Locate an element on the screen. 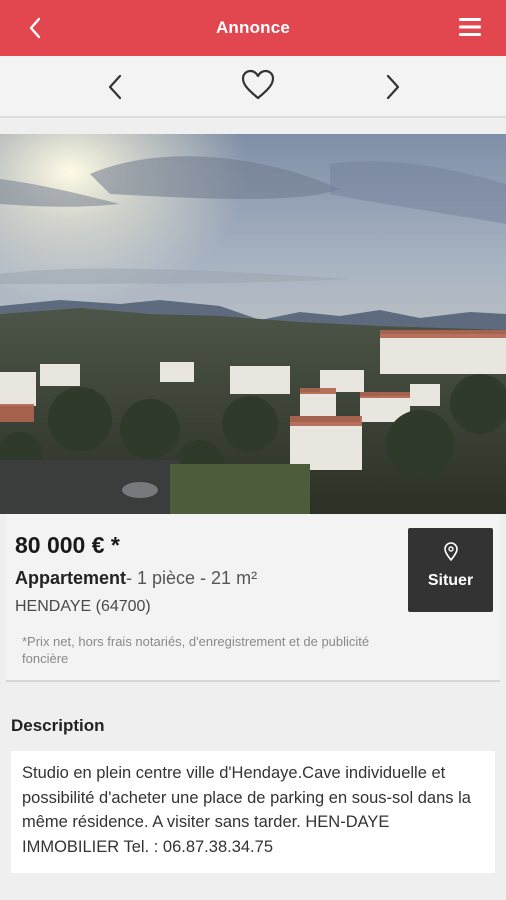  property-type: Appartement is located at coordinates (71, 578).